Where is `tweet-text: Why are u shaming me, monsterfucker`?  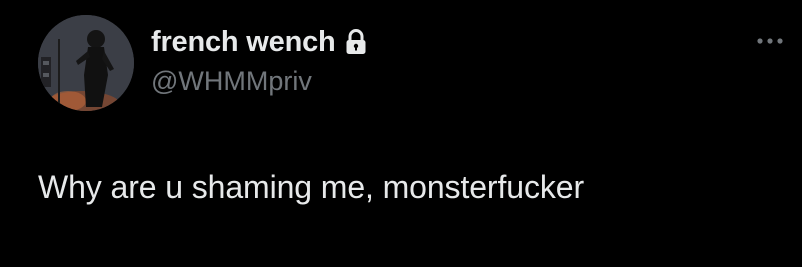 tweet-text: Why are u shaming me, monsterfucker is located at coordinates (311, 187).